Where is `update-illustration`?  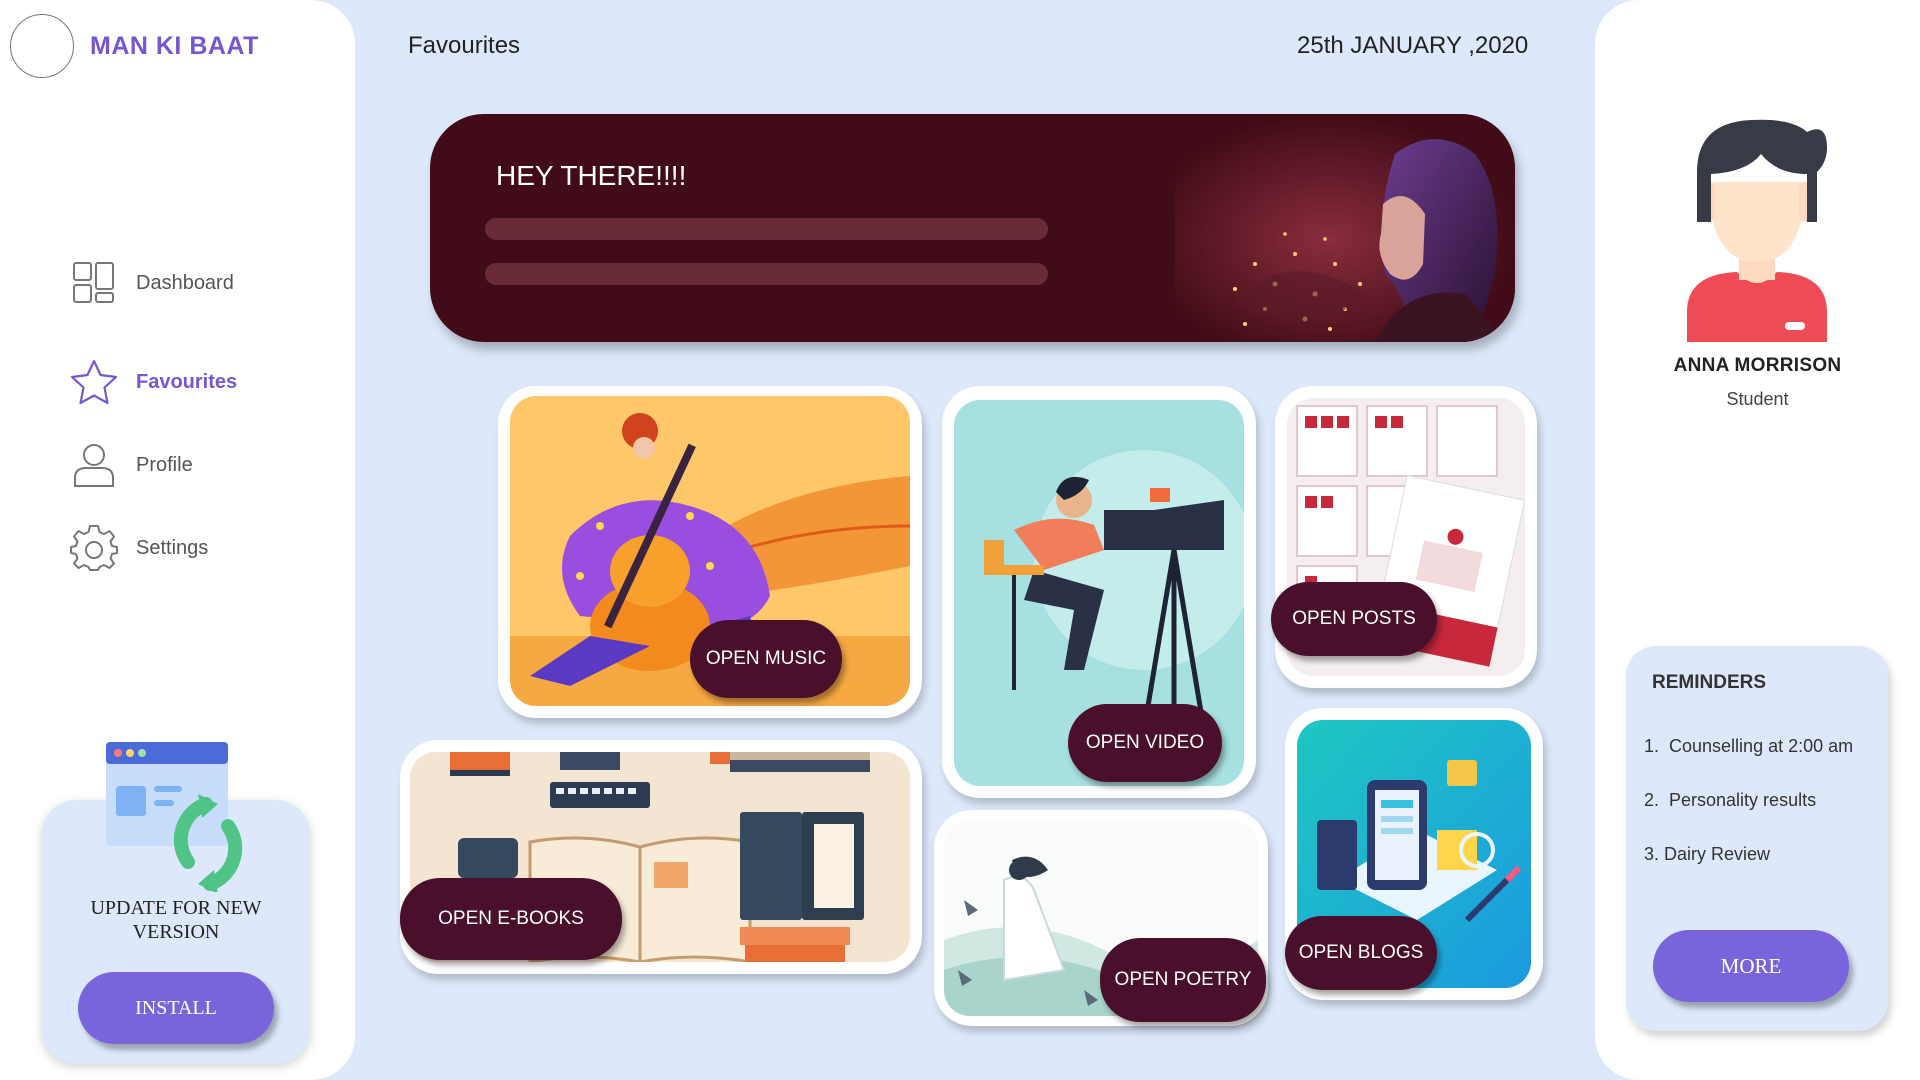
update-illustration is located at coordinates (186, 819).